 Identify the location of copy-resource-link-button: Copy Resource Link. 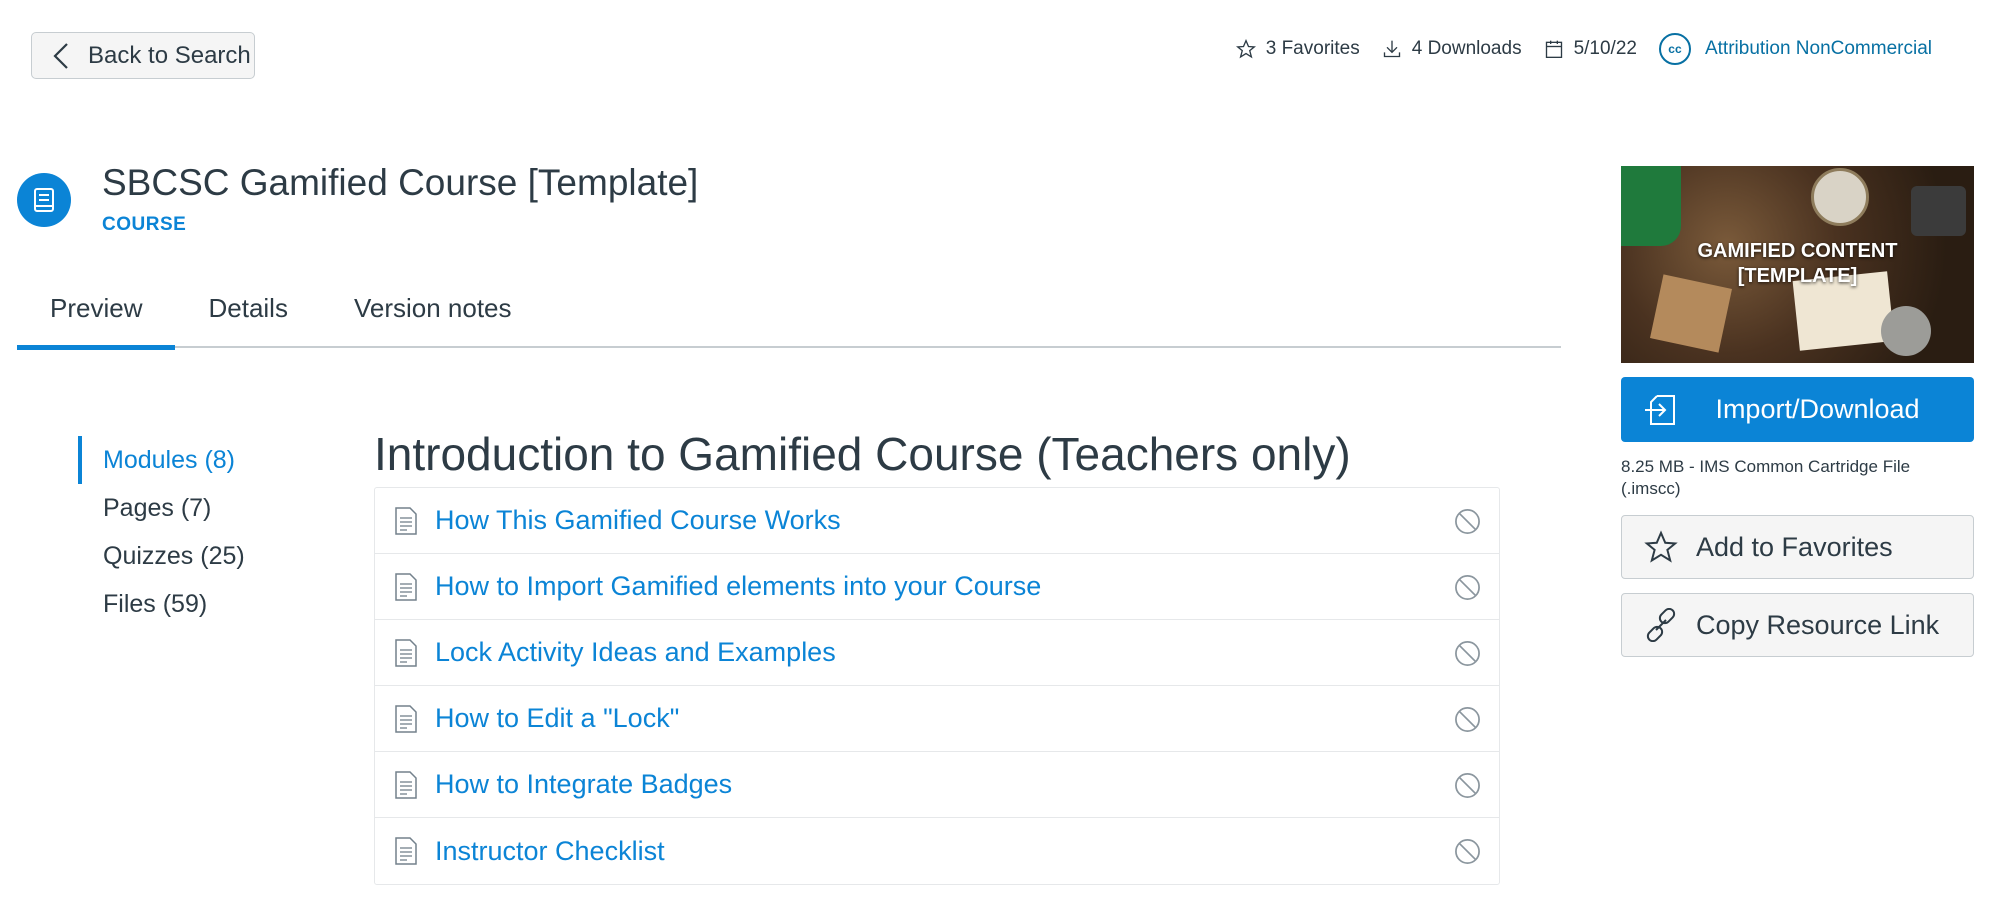
(1797, 625).